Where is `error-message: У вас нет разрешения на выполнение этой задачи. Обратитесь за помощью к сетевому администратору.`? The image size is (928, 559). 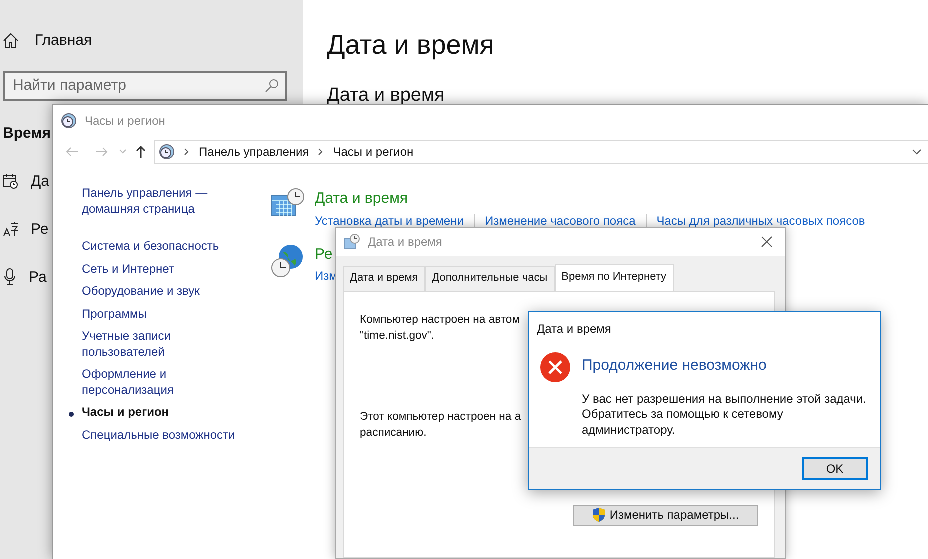
error-message: У вас нет разрешения на выполнение этой задачи. Обратитесь за помощью к сетевому администратору. is located at coordinates (725, 415).